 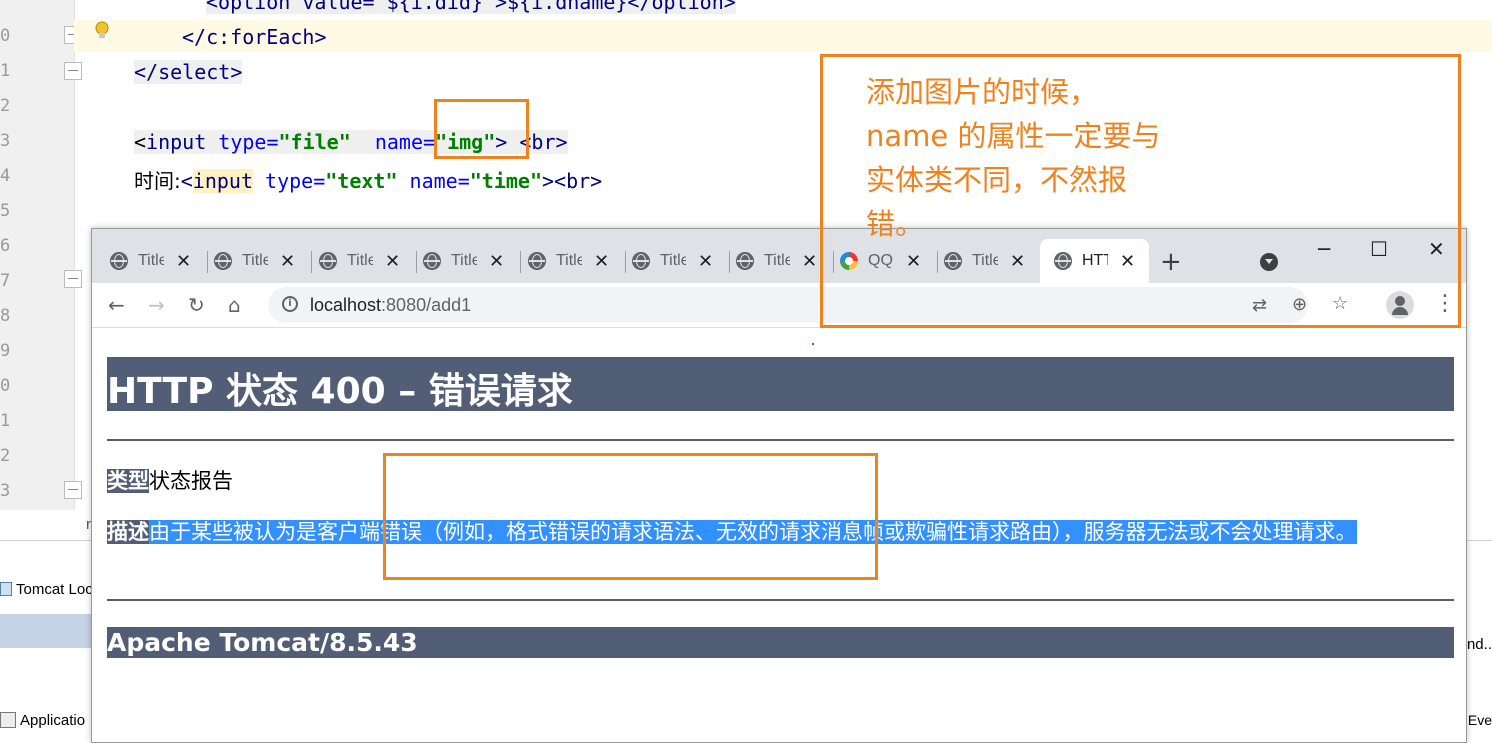 What do you see at coordinates (8, 720) in the screenshot?
I see `application-servers-icon` at bounding box center [8, 720].